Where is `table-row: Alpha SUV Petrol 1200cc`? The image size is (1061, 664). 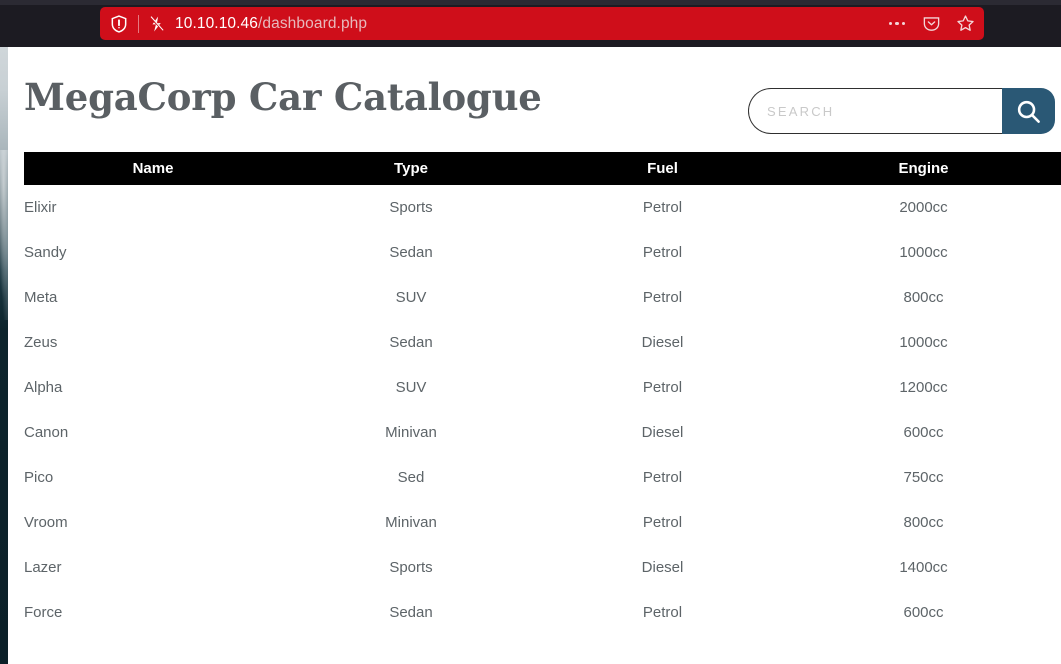 table-row: Alpha SUV Petrol 1200cc is located at coordinates (542, 387).